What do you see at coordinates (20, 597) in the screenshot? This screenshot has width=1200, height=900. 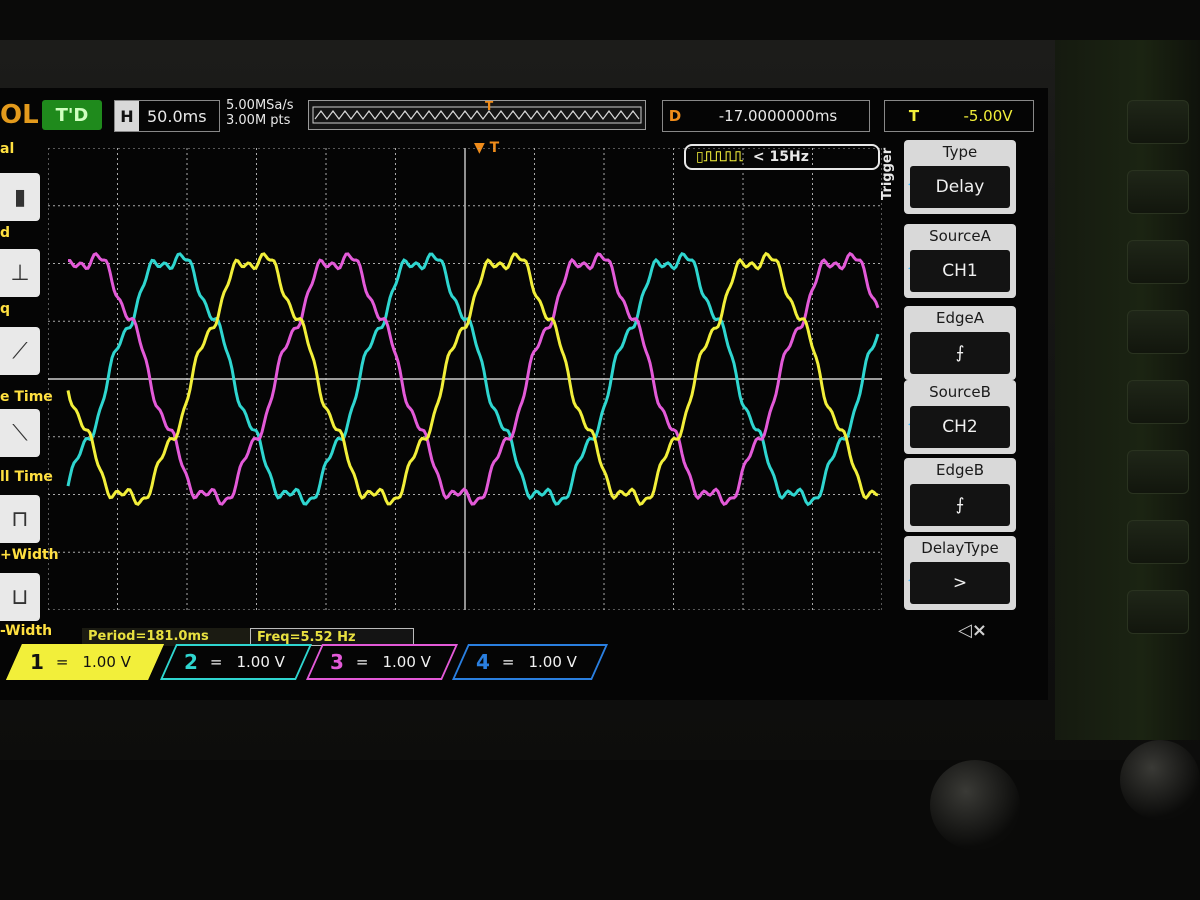 I see `negative-width-icon: ⊔` at bounding box center [20, 597].